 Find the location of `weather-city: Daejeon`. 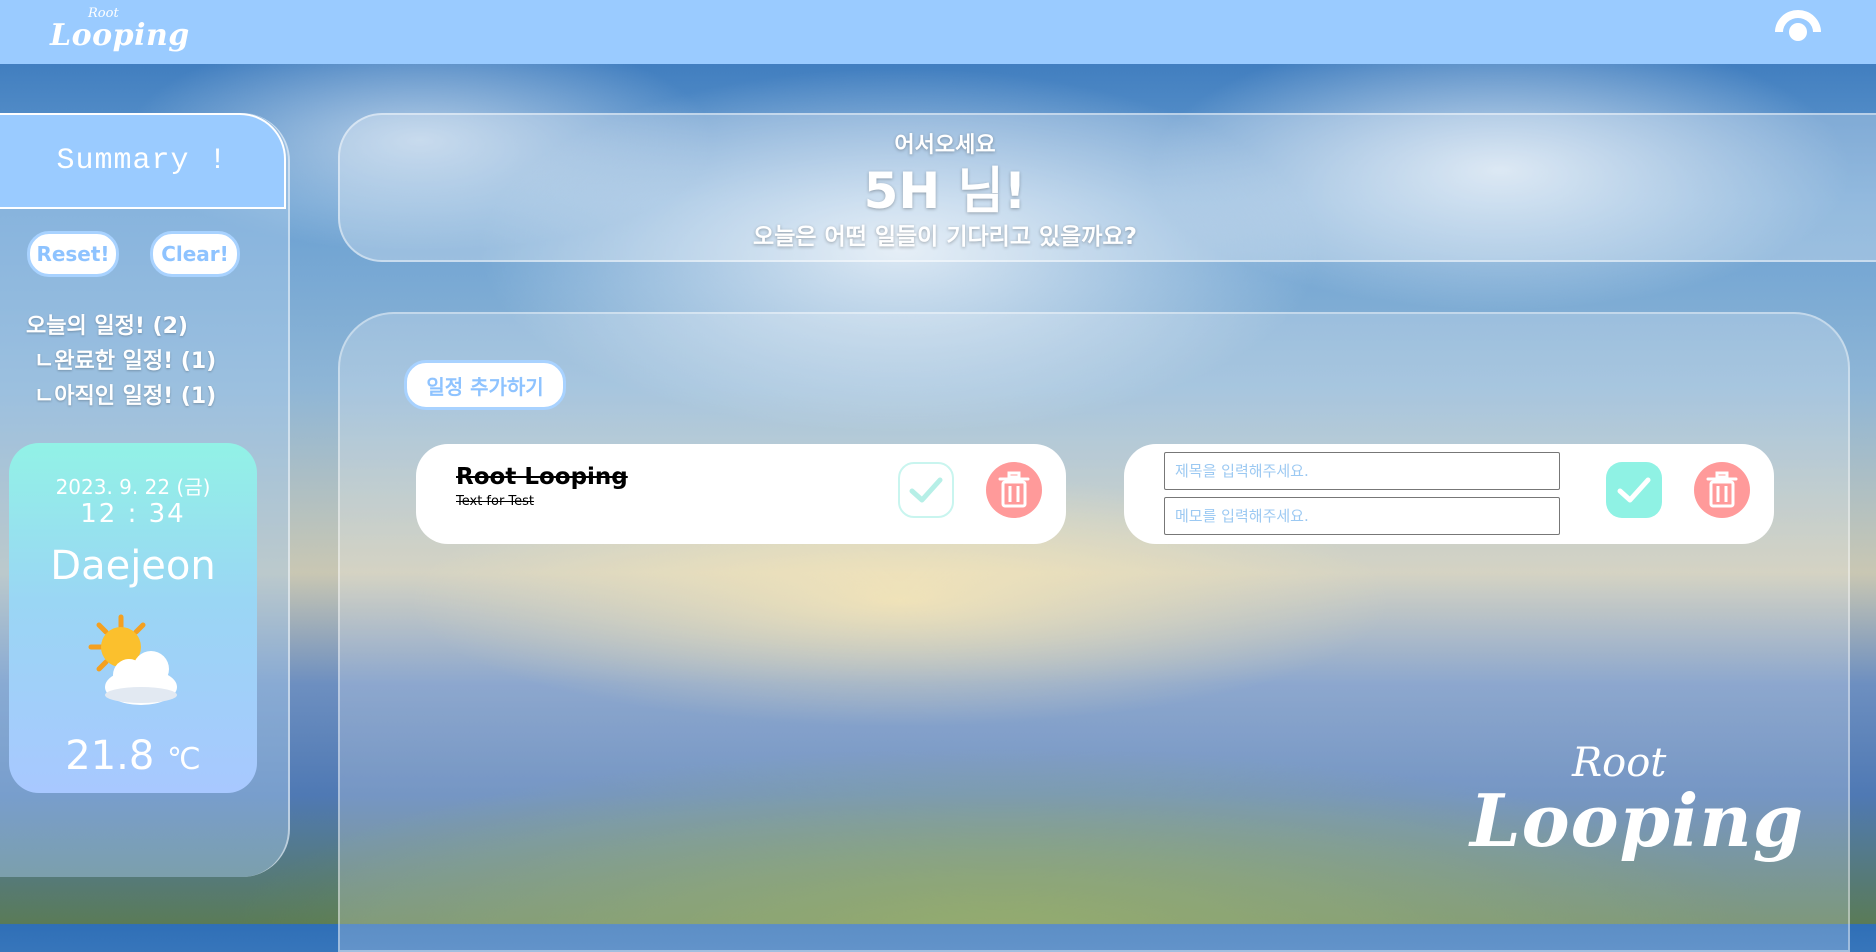

weather-city: Daejeon is located at coordinates (133, 566).